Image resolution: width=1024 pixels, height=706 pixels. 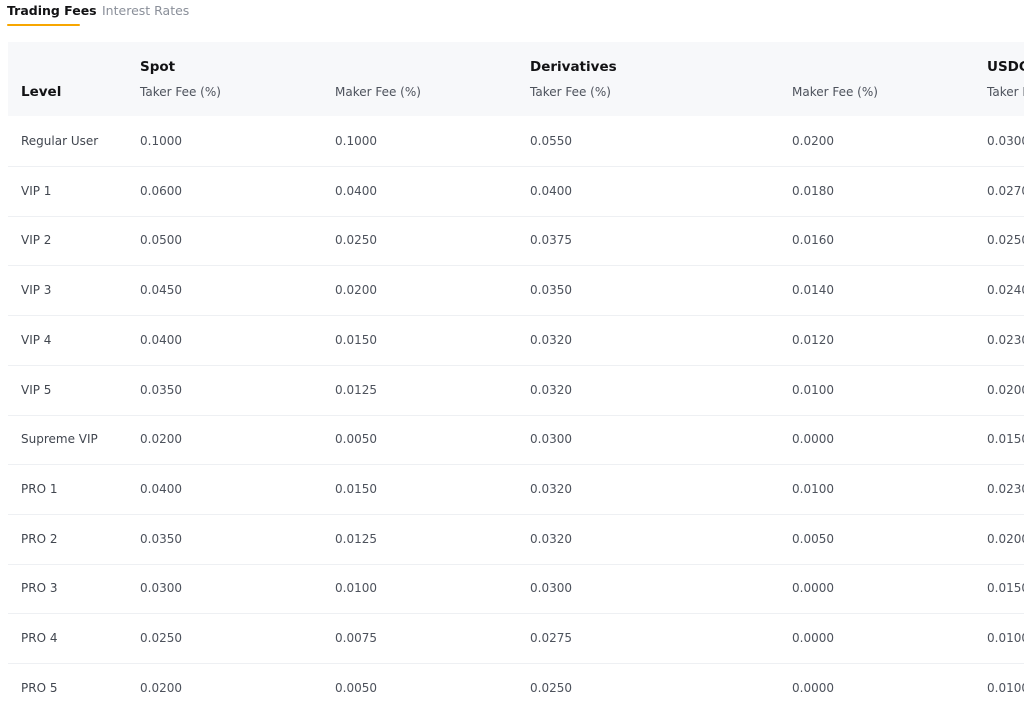 What do you see at coordinates (39, 687) in the screenshot?
I see `level-cell: PRO 5` at bounding box center [39, 687].